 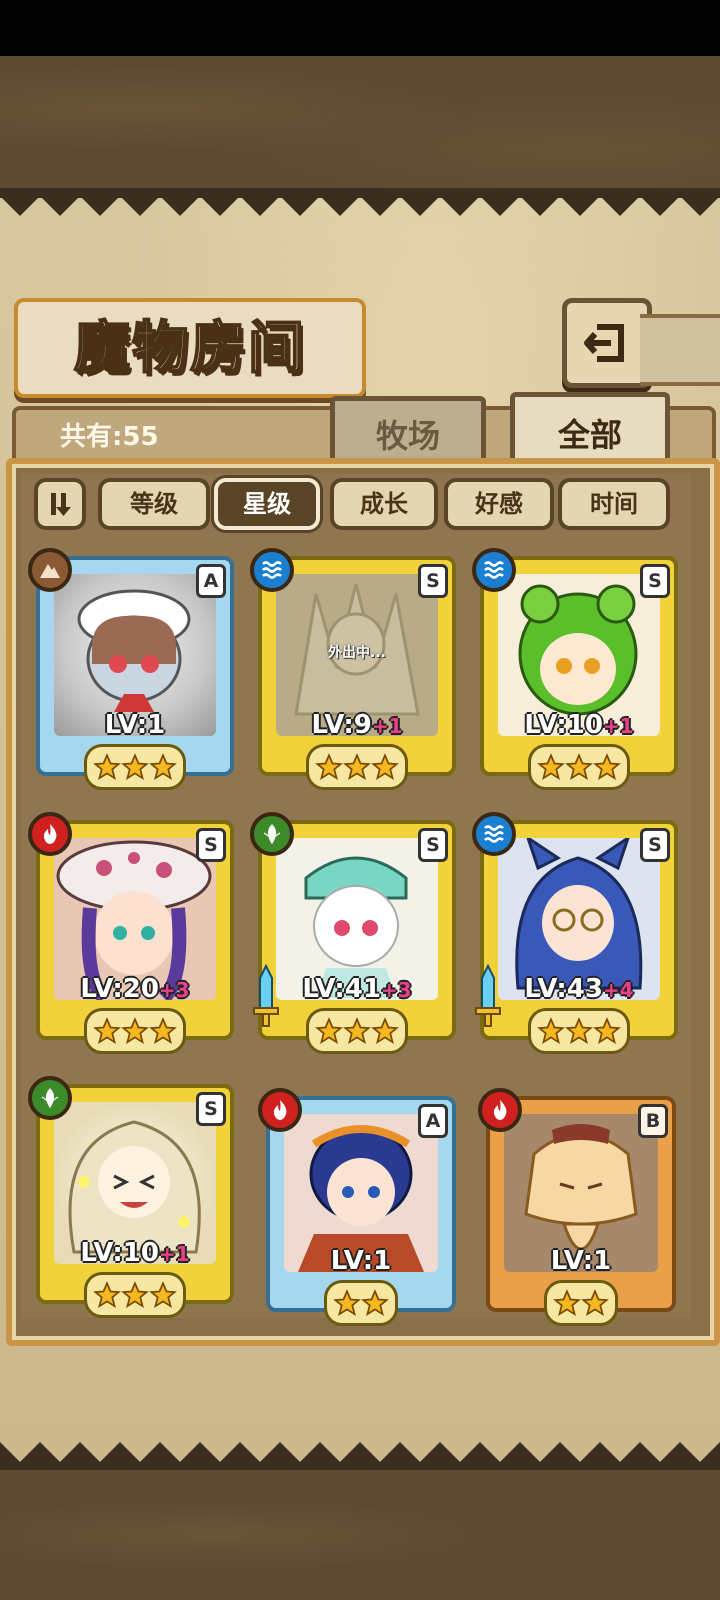 I want to click on grade-badge: B, so click(x=653, y=1121).